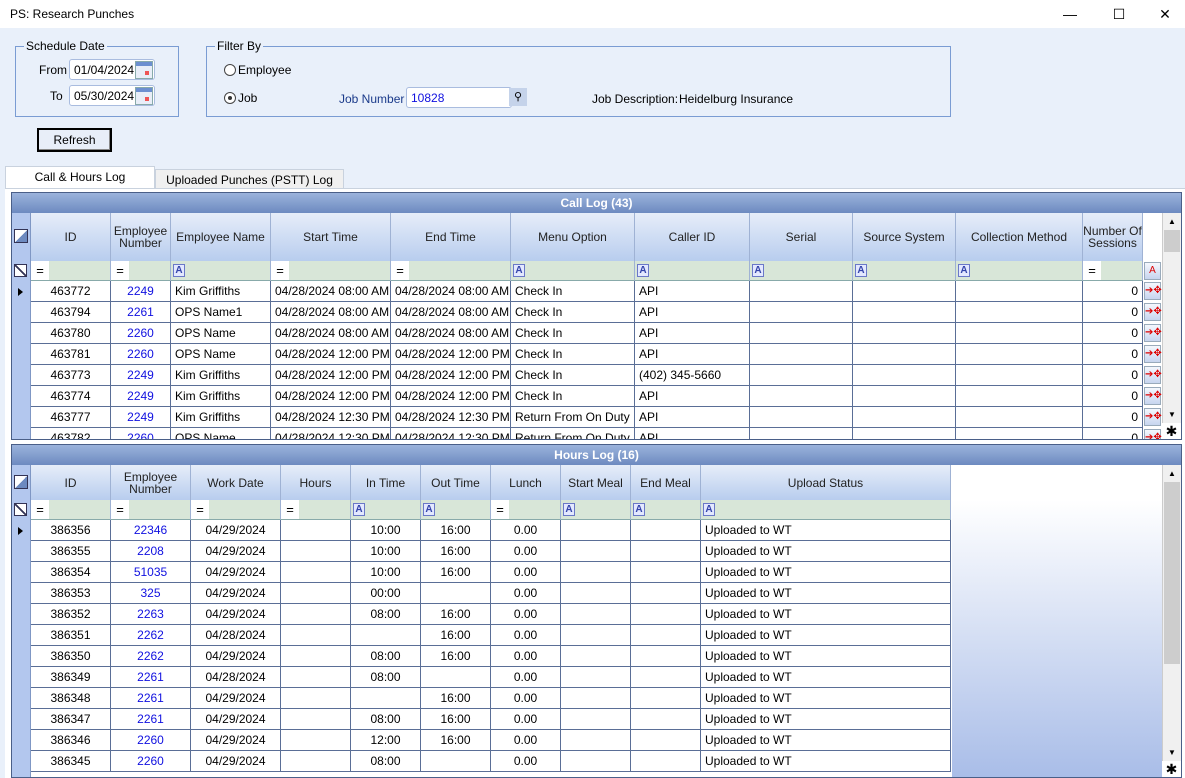 The width and height of the screenshot is (1185, 778). Describe the element at coordinates (526, 510) in the screenshot. I see `filter-cell-lunch: =` at that location.